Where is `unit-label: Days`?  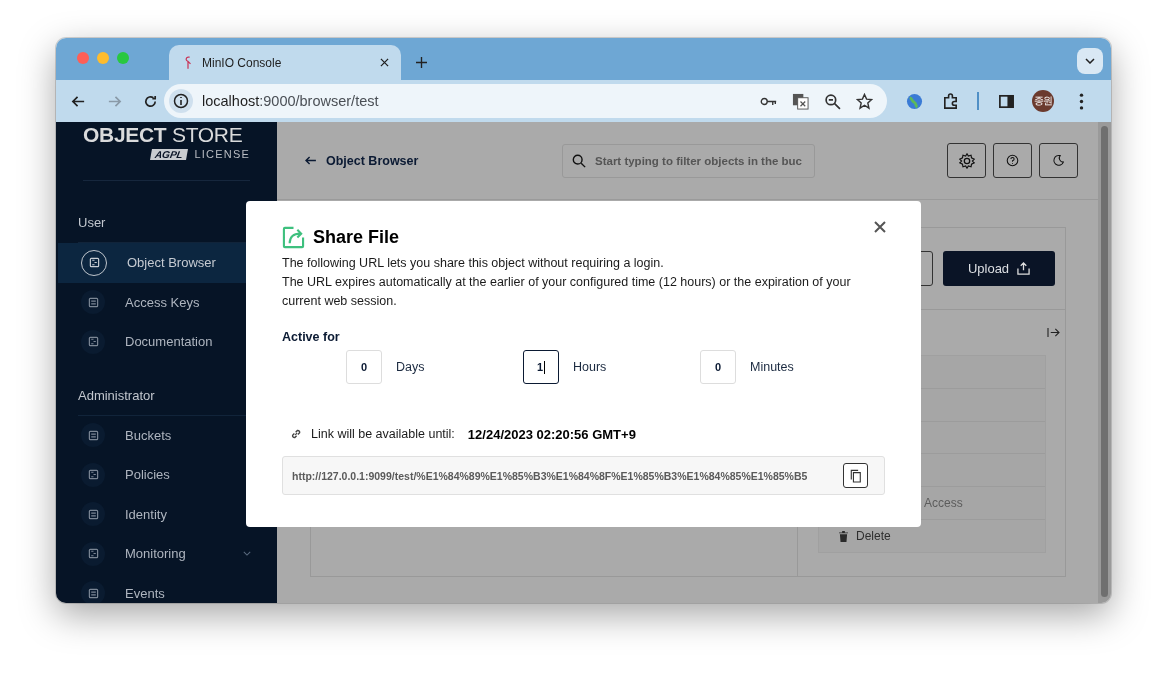
unit-label: Days is located at coordinates (410, 367).